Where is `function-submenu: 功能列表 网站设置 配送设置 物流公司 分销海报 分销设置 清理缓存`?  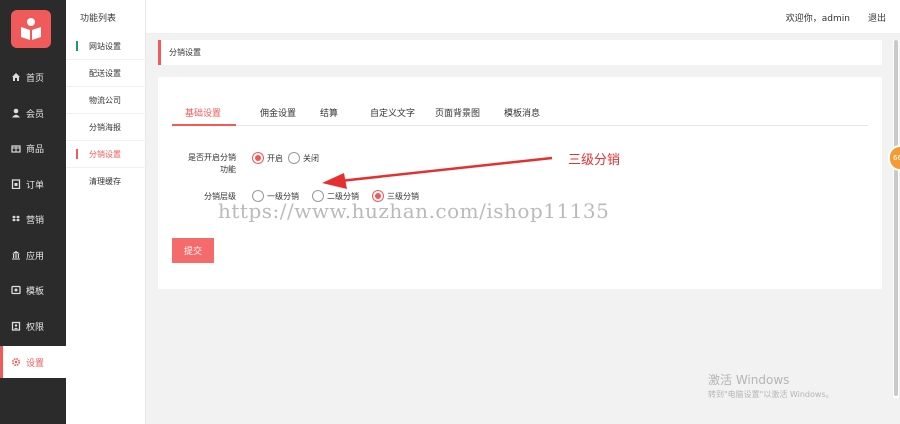 function-submenu: 功能列表 网站设置 配送设置 物流公司 分销海报 分销设置 清理缓存 is located at coordinates (106, 212).